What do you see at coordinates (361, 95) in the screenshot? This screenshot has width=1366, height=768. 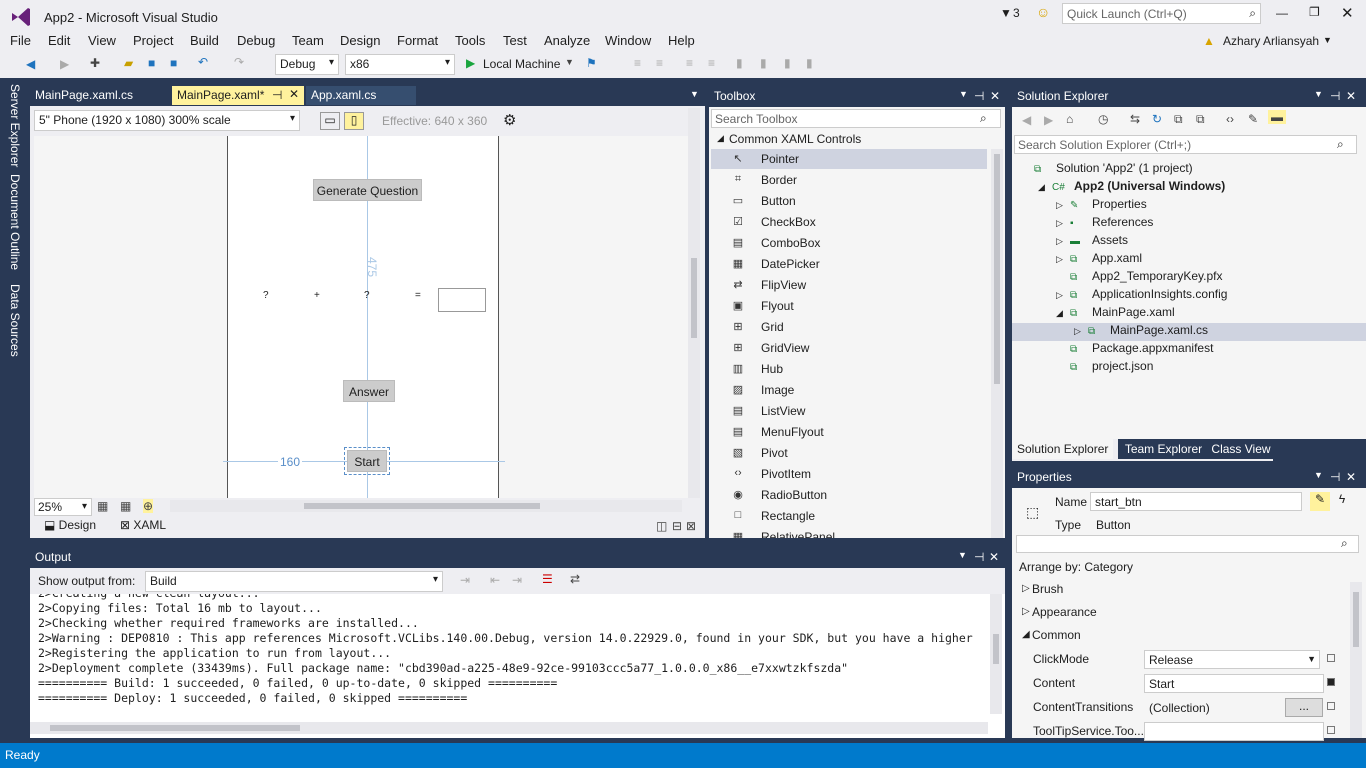 I see `tab-app-cs: App.xaml.cs` at bounding box center [361, 95].